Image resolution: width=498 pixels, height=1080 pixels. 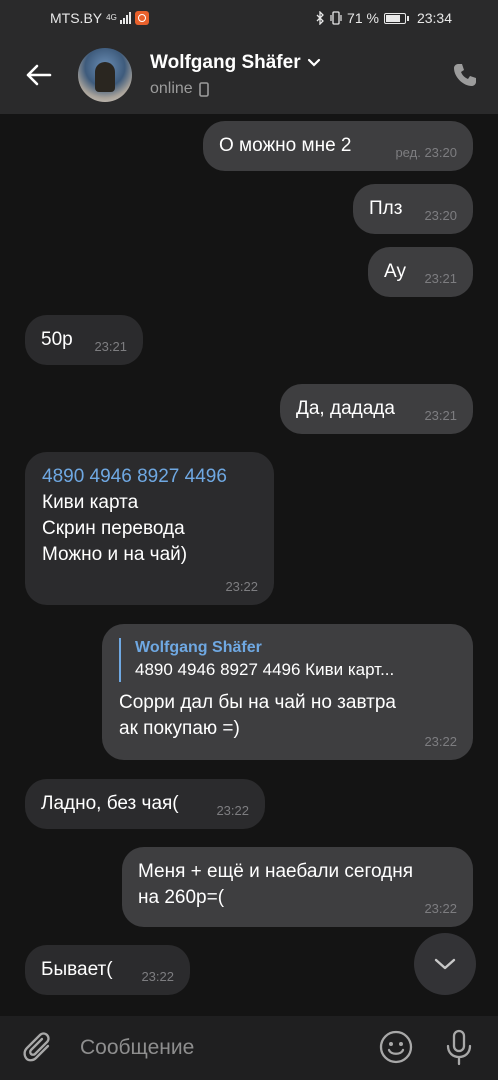 I want to click on status-left: MTS.BY 4G, so click(x=100, y=18).